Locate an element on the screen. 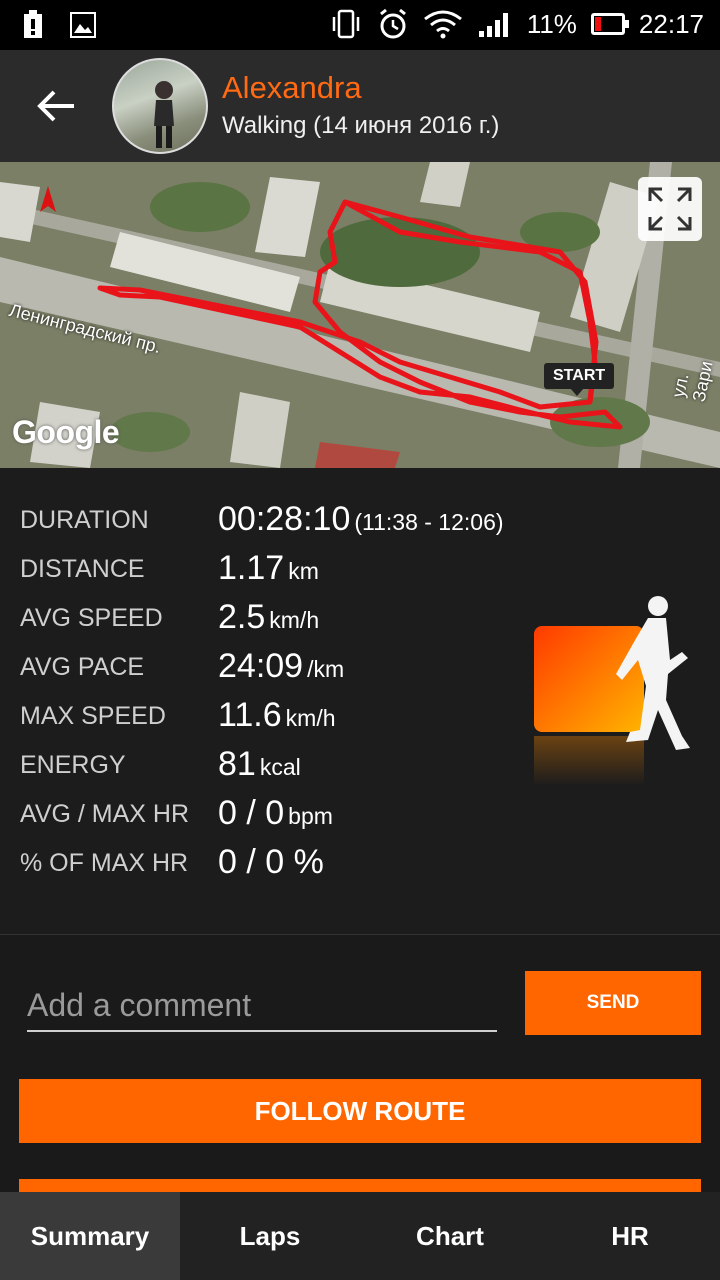  status-bar: 11% 22:17 is located at coordinates (360, 25).